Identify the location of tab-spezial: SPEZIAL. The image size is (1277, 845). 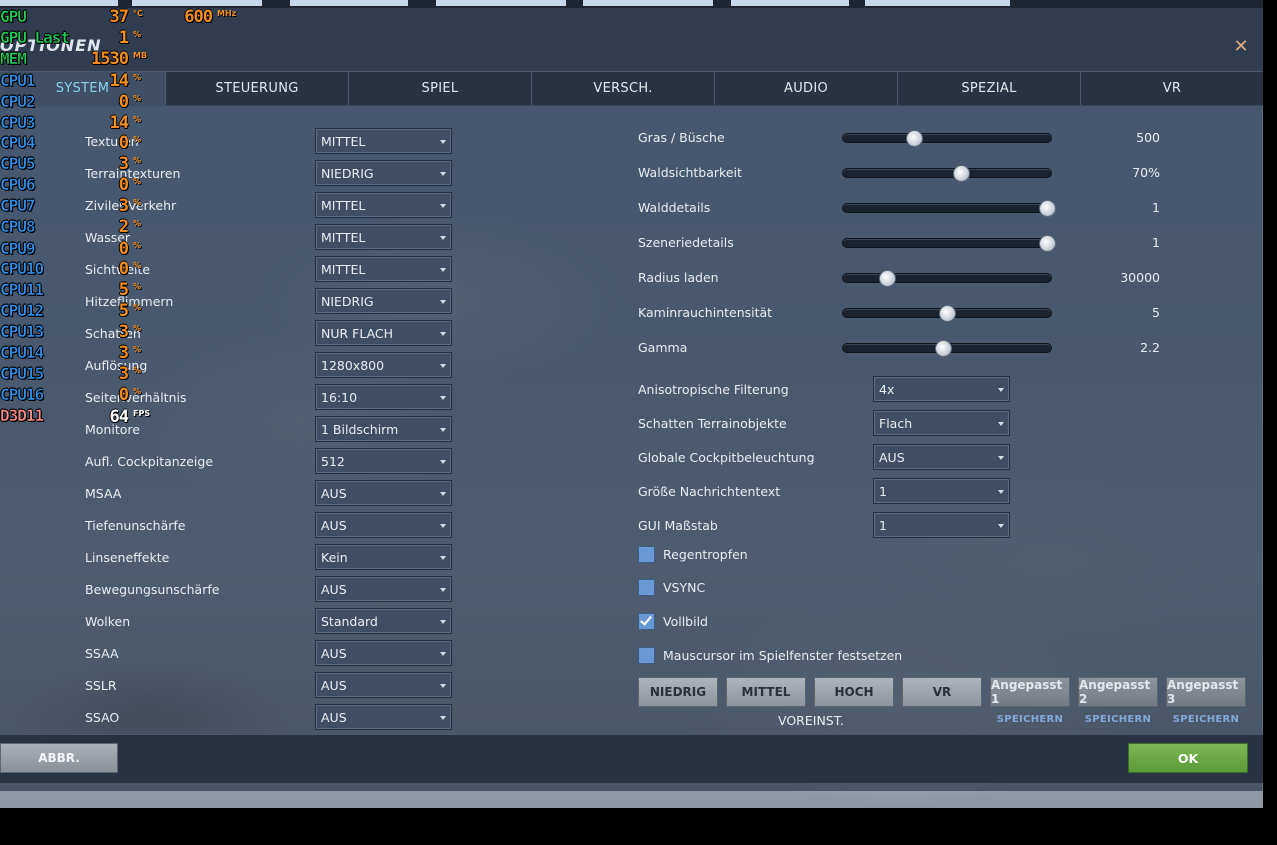
(989, 88).